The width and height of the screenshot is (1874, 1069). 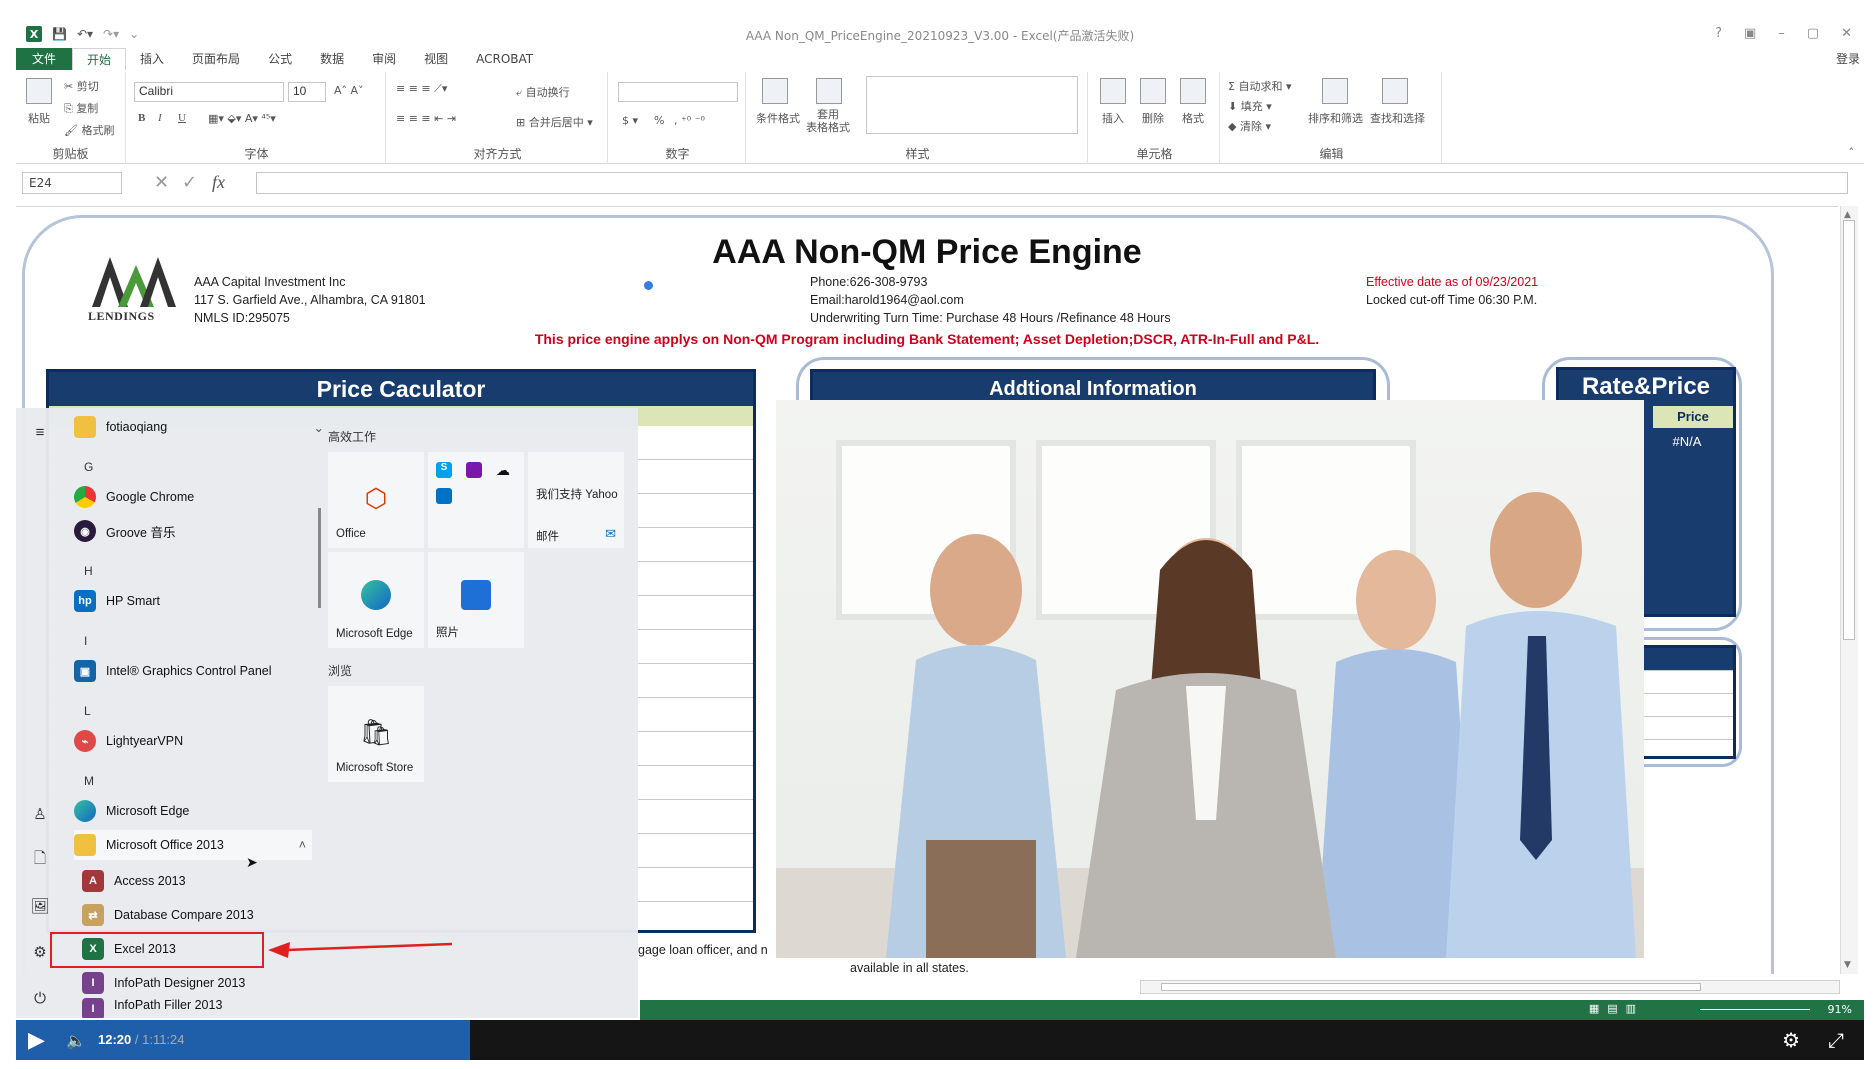 What do you see at coordinates (1755, 1009) in the screenshot?
I see `zoom-slider` at bounding box center [1755, 1009].